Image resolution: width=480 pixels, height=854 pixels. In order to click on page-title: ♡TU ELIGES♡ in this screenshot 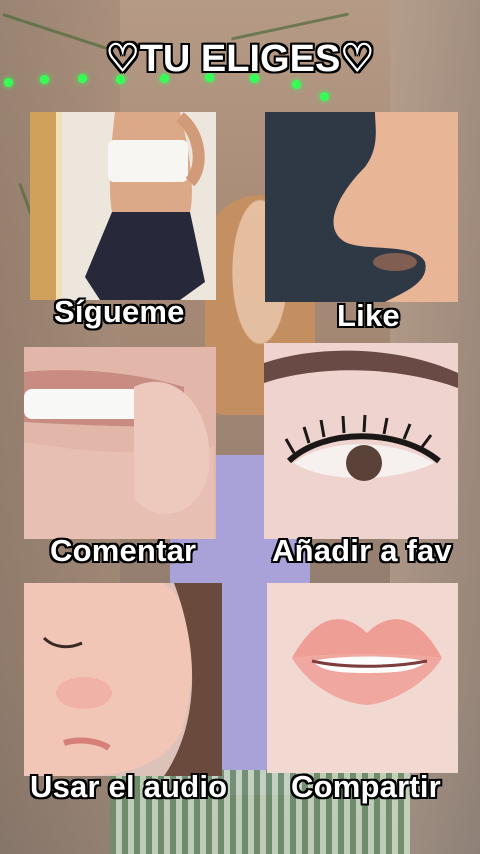, I will do `click(240, 59)`.